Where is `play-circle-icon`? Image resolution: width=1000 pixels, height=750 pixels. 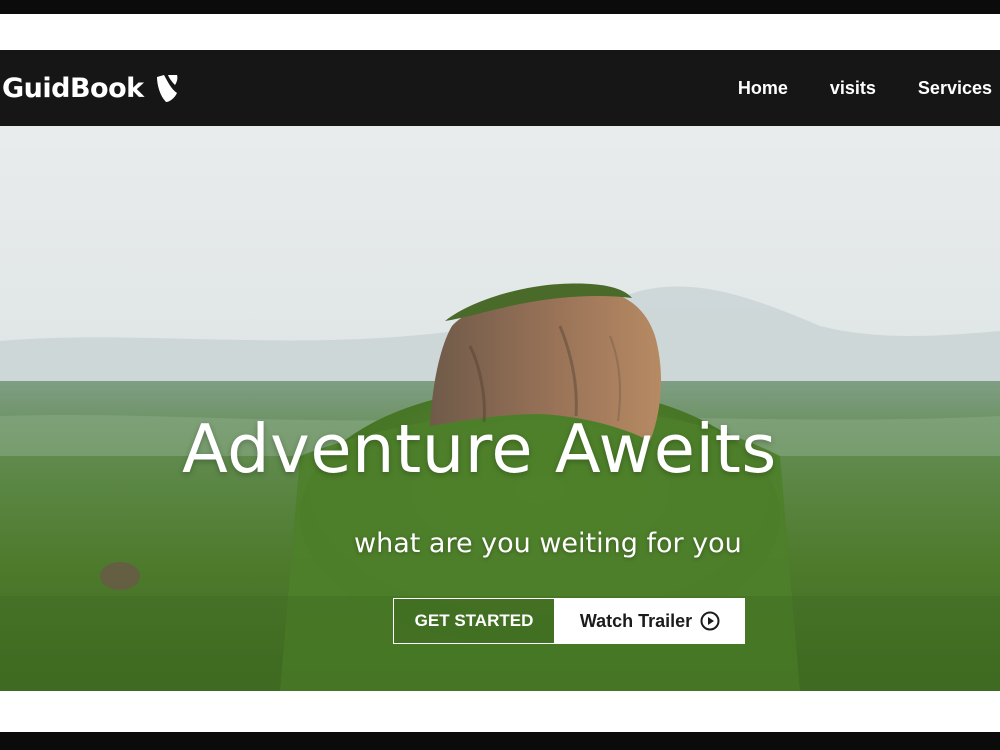
play-circle-icon is located at coordinates (710, 621).